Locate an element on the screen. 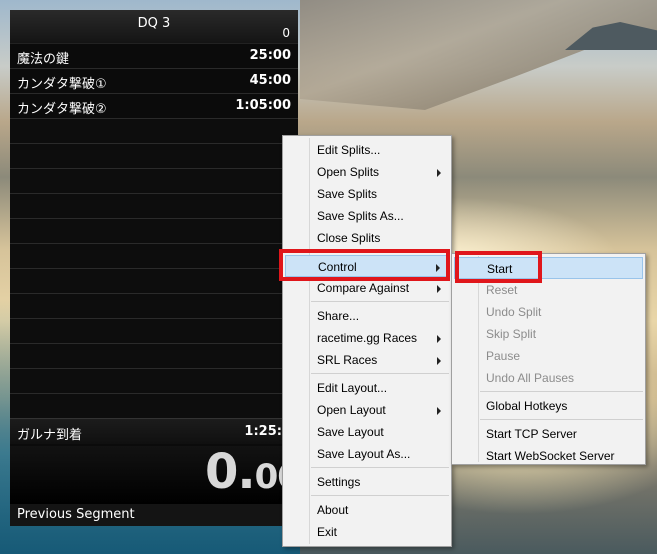 The height and width of the screenshot is (554, 657). final-split-row: ガルナ到着 1:25:0 is located at coordinates (154, 431).